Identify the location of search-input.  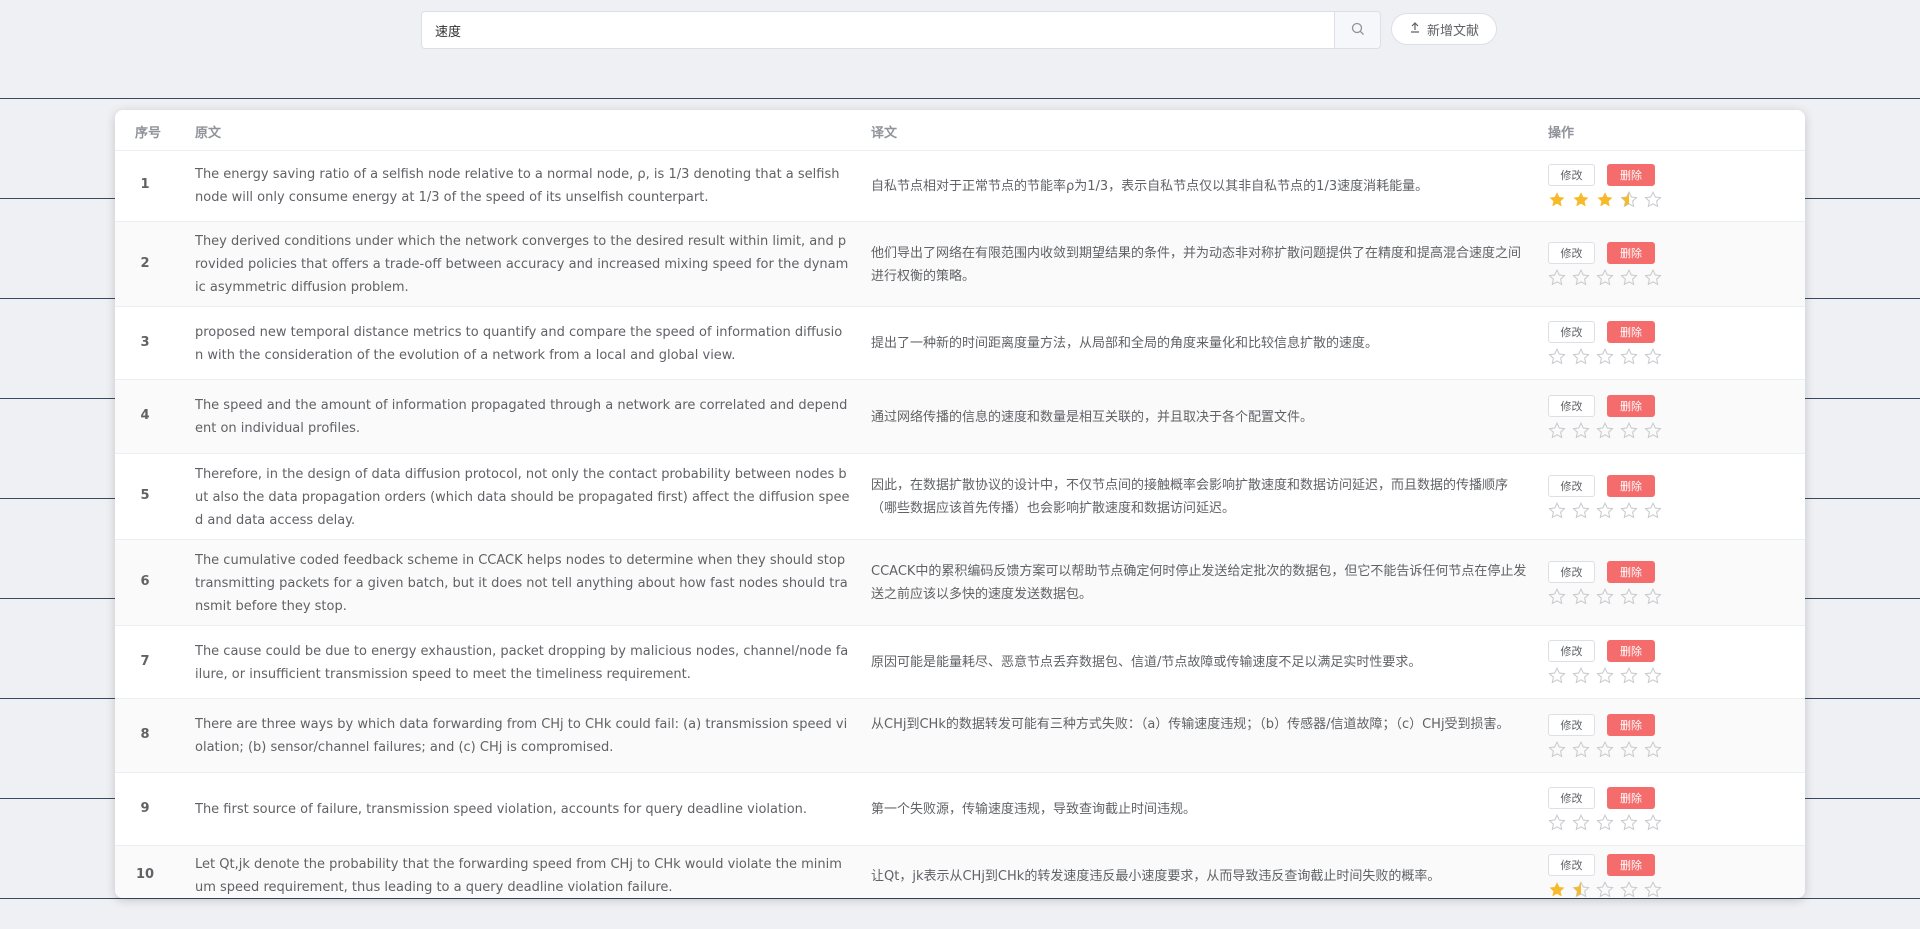
(877, 30).